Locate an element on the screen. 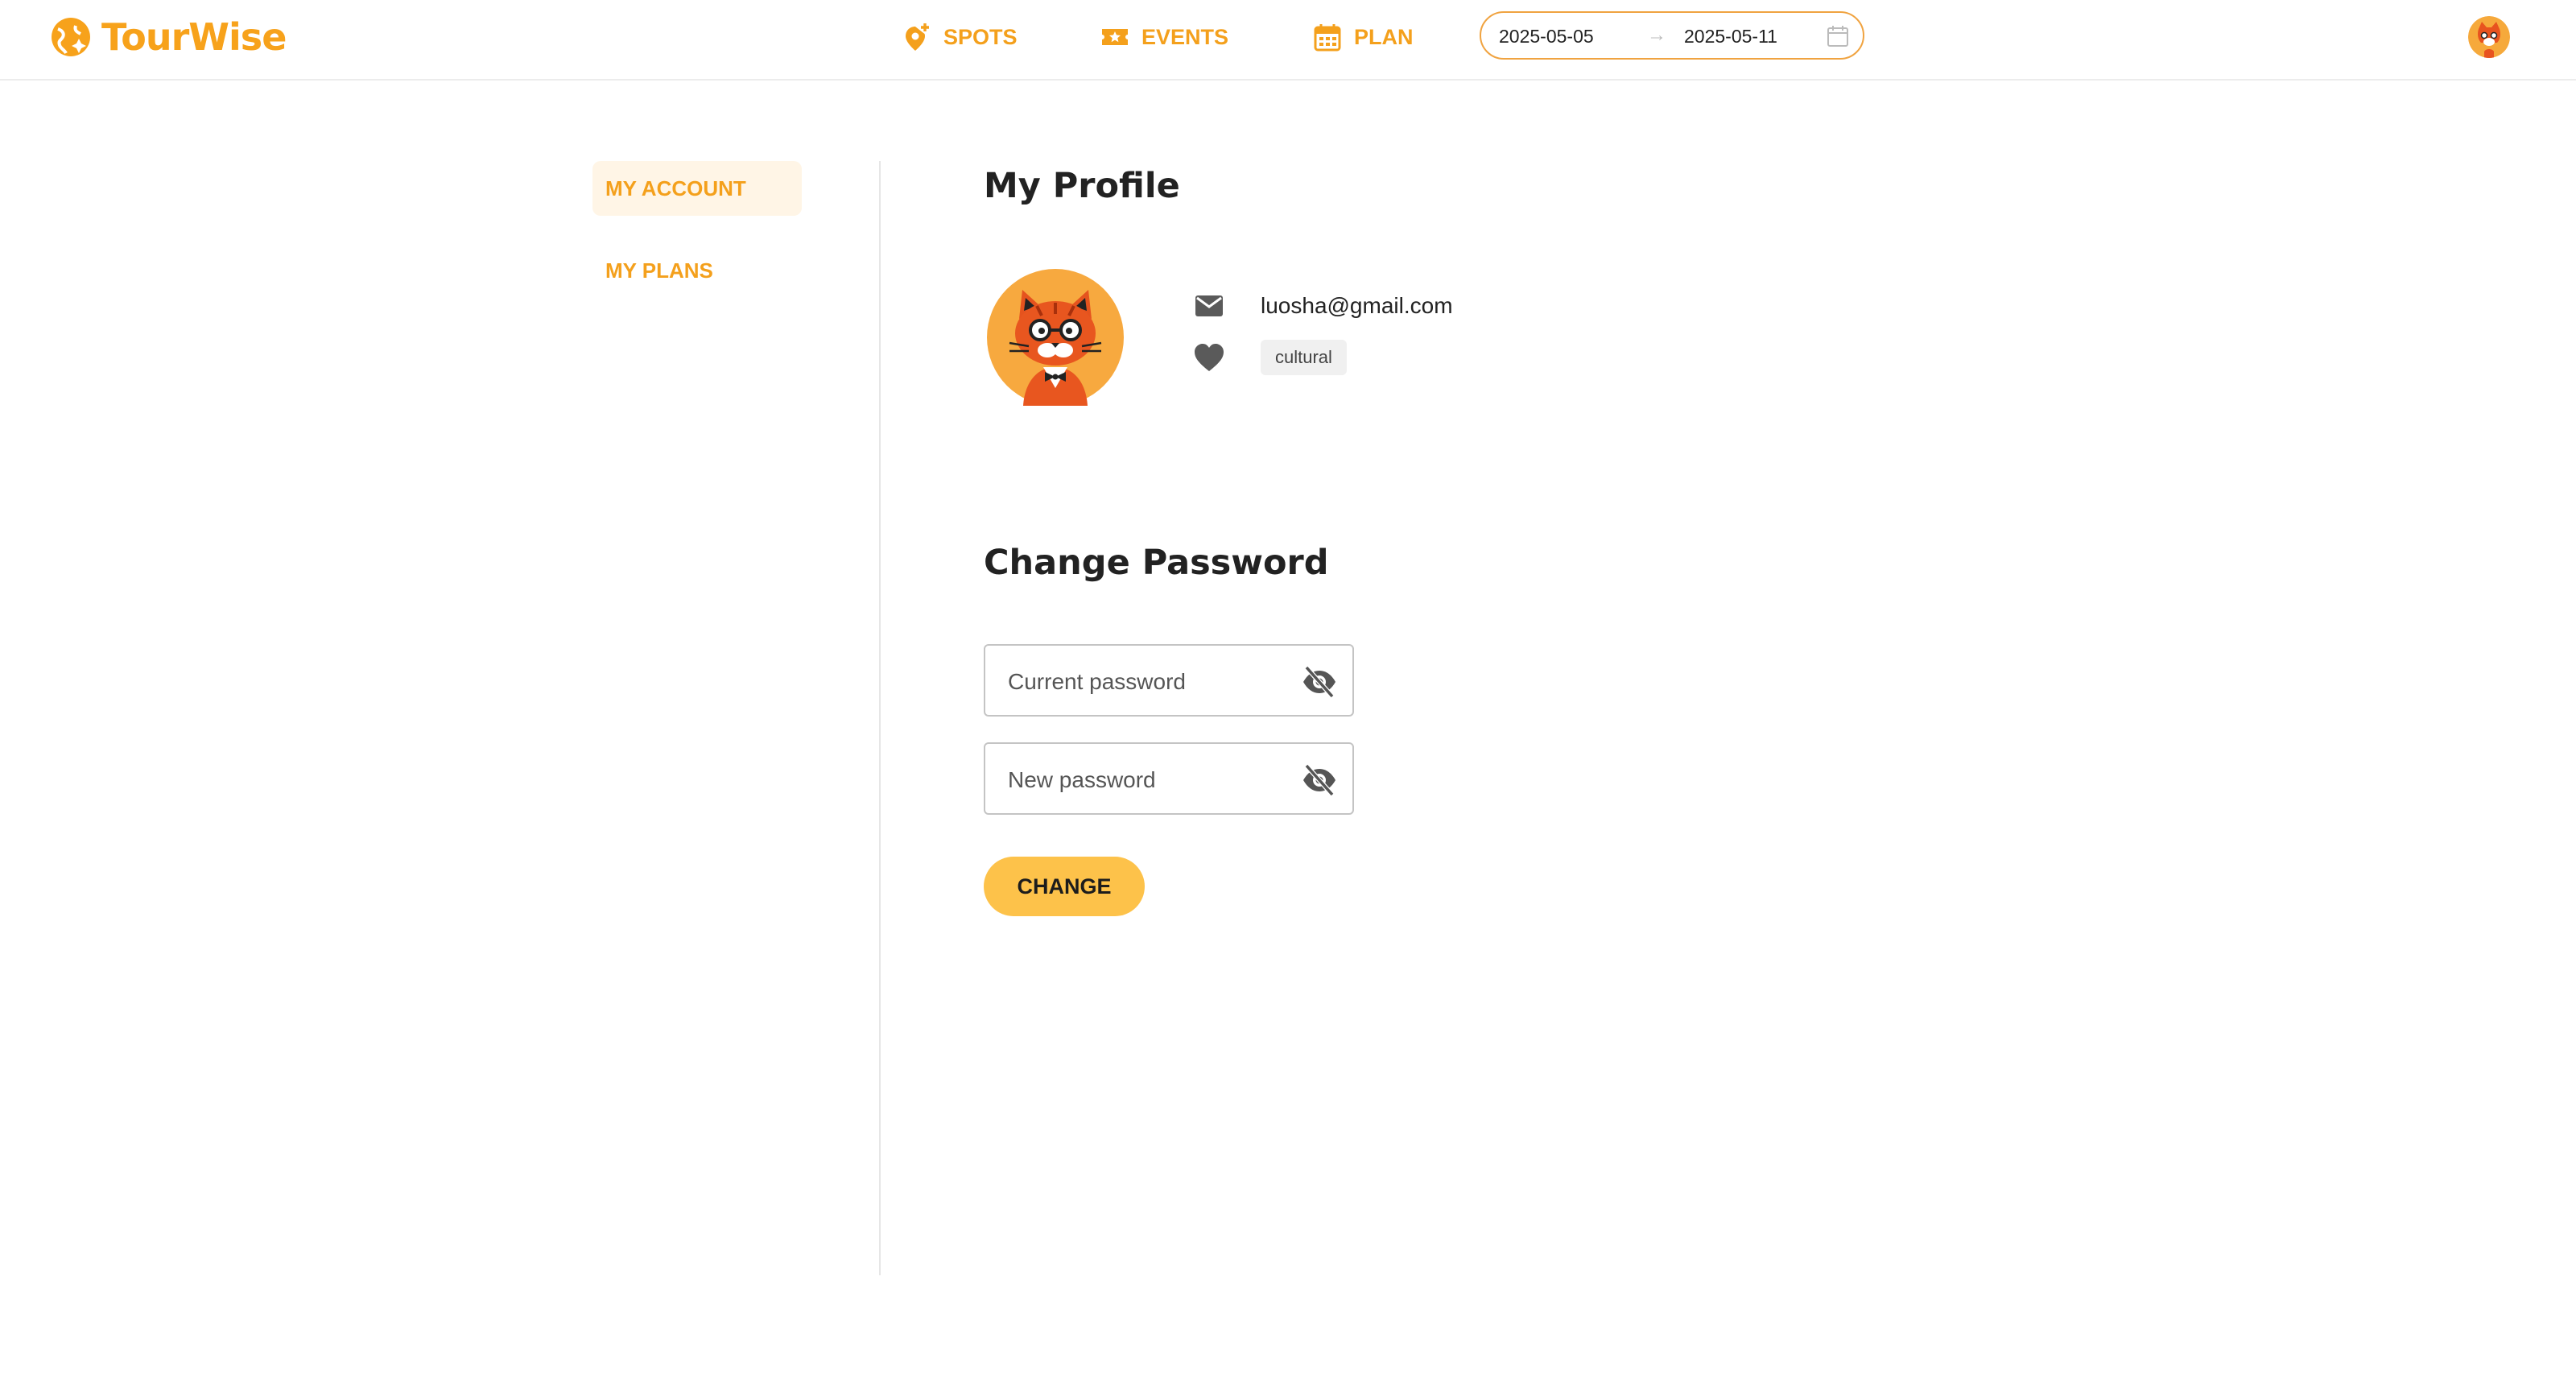 Image resolution: width=2576 pixels, height=1388 pixels. profile-title: My Profile is located at coordinates (1082, 186).